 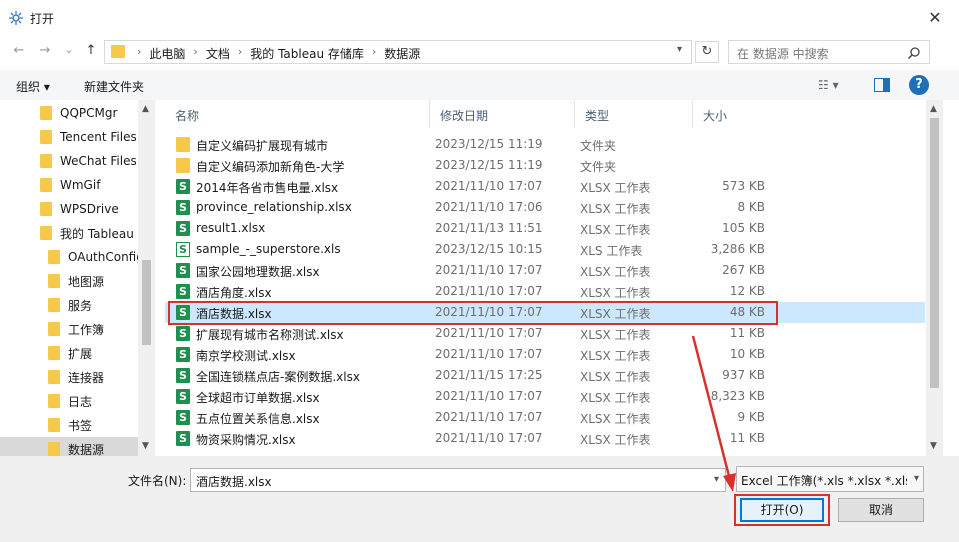 I want to click on file-name: 物资采购情况.xlsx, so click(x=246, y=440).